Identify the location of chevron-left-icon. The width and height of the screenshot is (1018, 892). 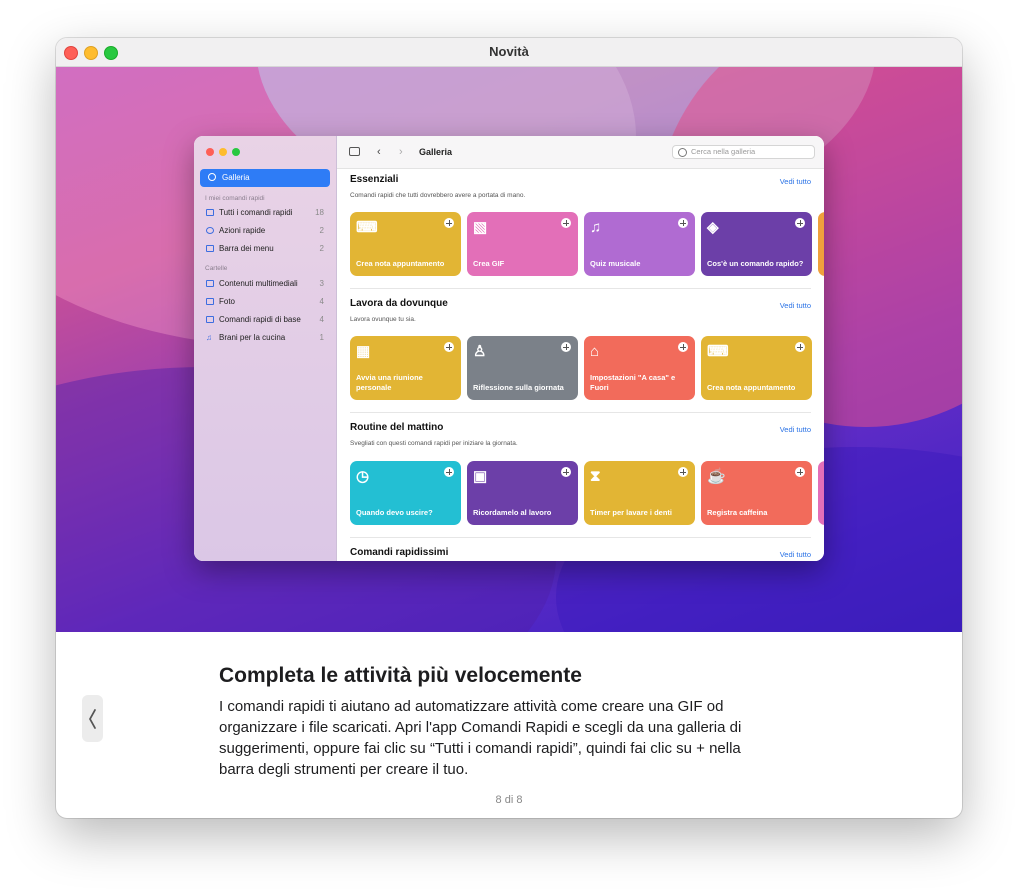
(92, 719).